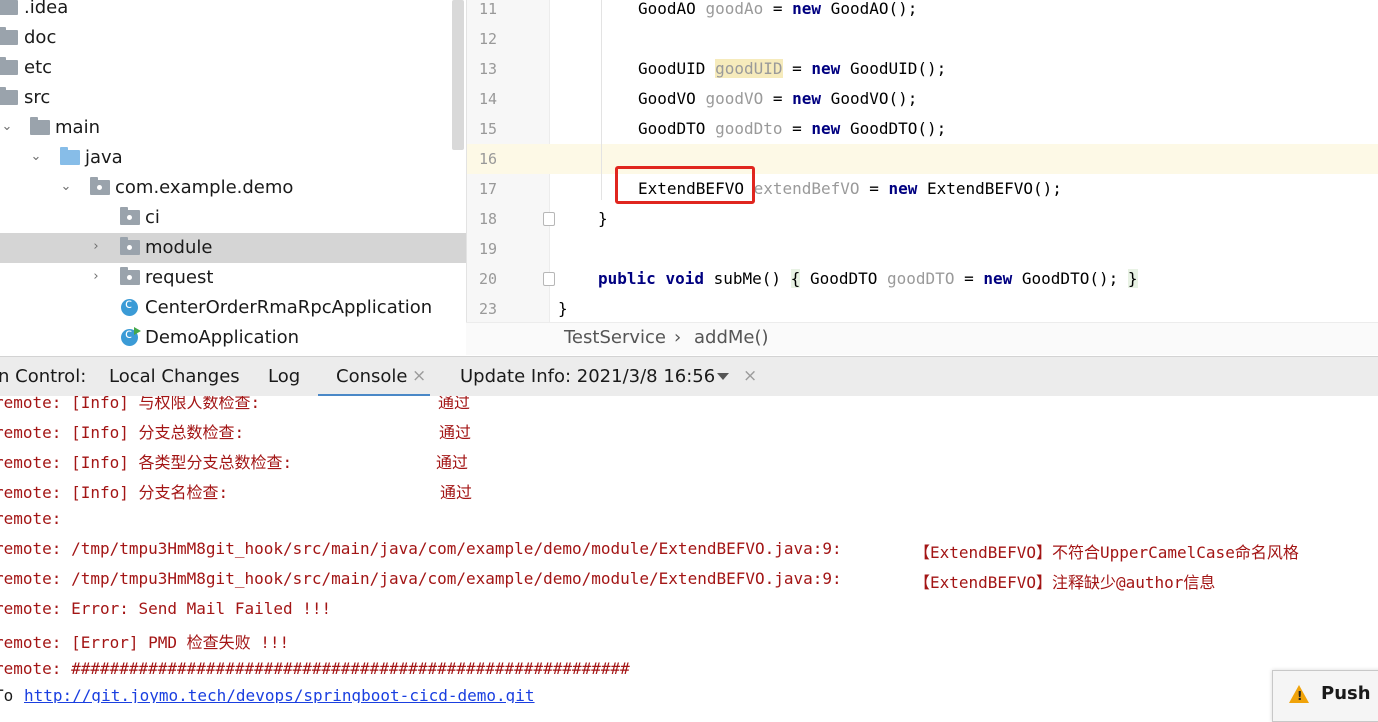 Image resolution: width=1378 pixels, height=722 pixels. I want to click on code-line: 12, so click(922, 39).